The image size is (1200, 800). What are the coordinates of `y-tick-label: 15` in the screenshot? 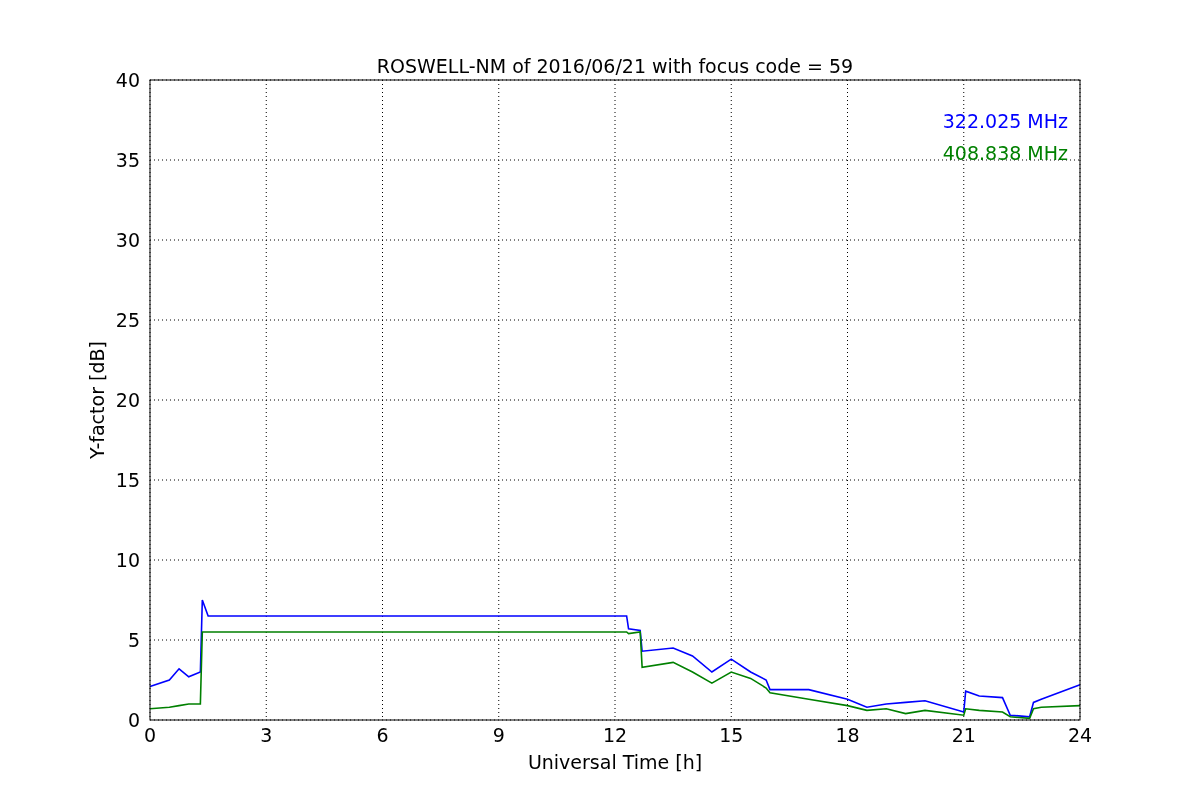 It's located at (127, 480).